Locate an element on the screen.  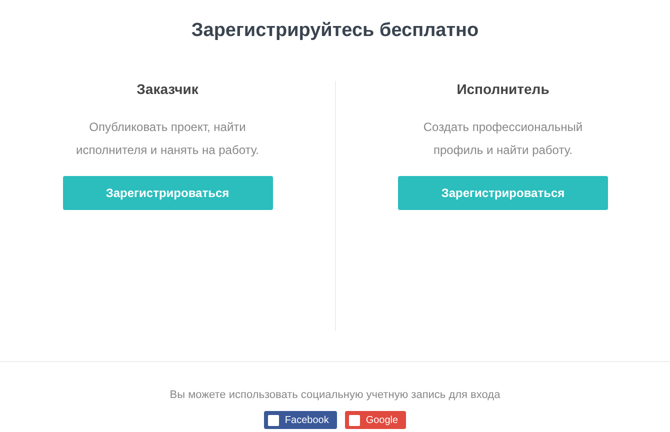
role-title: Исполнитель is located at coordinates (503, 89).